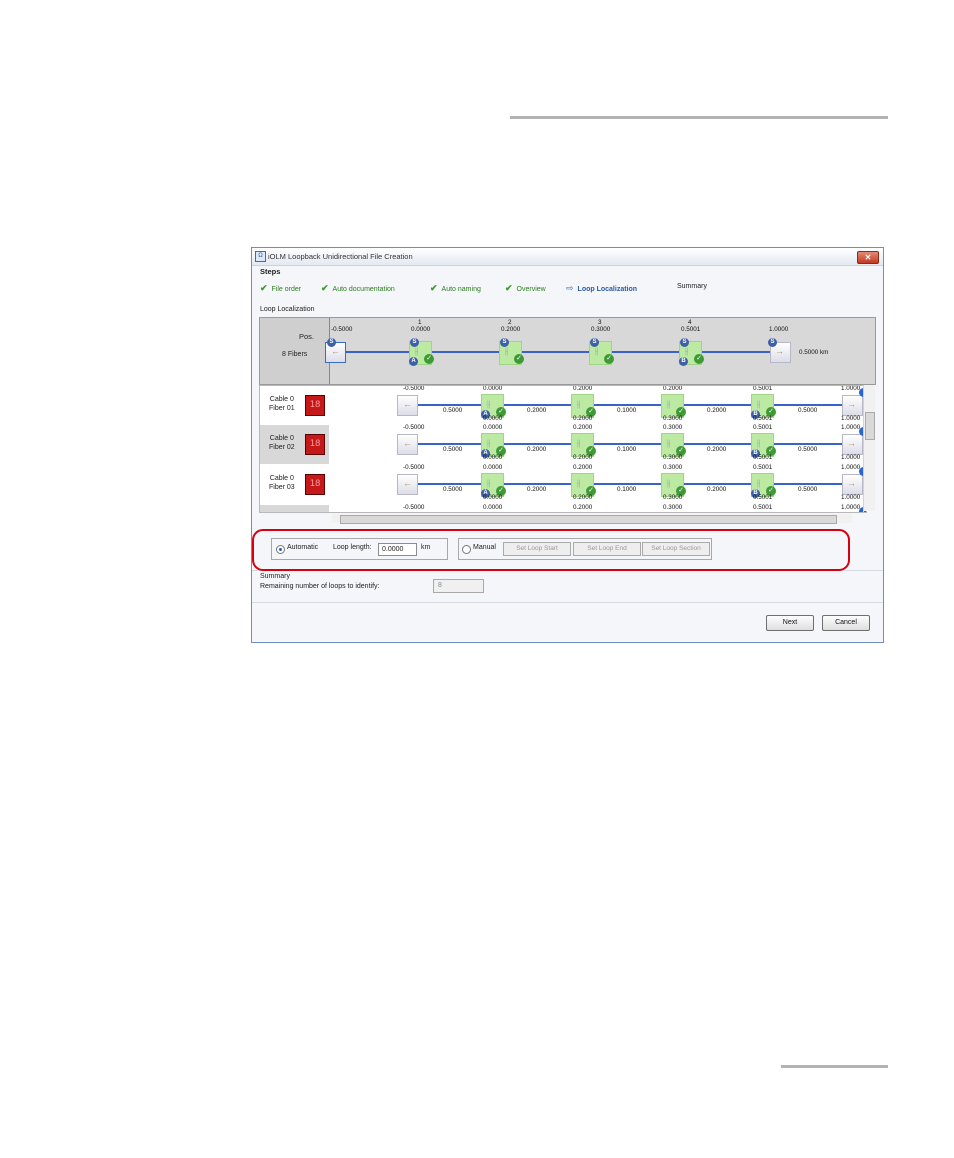 The image size is (954, 1158). Describe the element at coordinates (426, 547) in the screenshot. I see `loop-length-unit: km` at that location.